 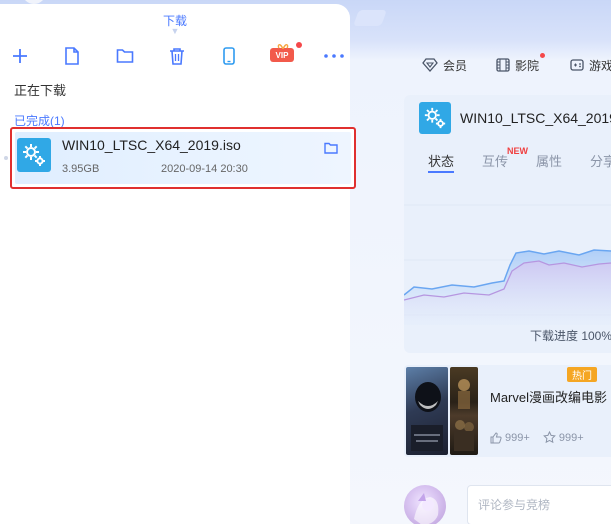 I want to click on open-folder-button, so click(x=125, y=56).